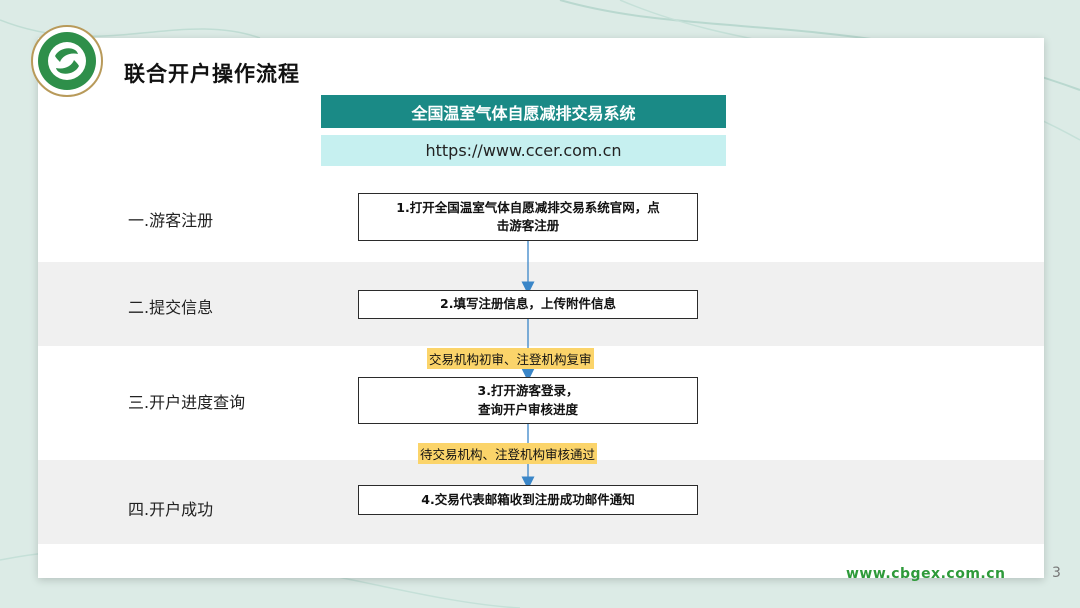 This screenshot has height=608, width=1080. Describe the element at coordinates (187, 402) in the screenshot. I see `stage-label-3: 三.开户进度查询` at that location.